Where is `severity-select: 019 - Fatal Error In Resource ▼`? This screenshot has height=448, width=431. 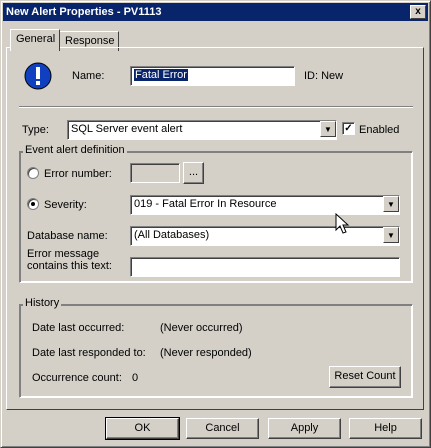
severity-select: 019 - Fatal Error In Resource ▼ is located at coordinates (265, 205).